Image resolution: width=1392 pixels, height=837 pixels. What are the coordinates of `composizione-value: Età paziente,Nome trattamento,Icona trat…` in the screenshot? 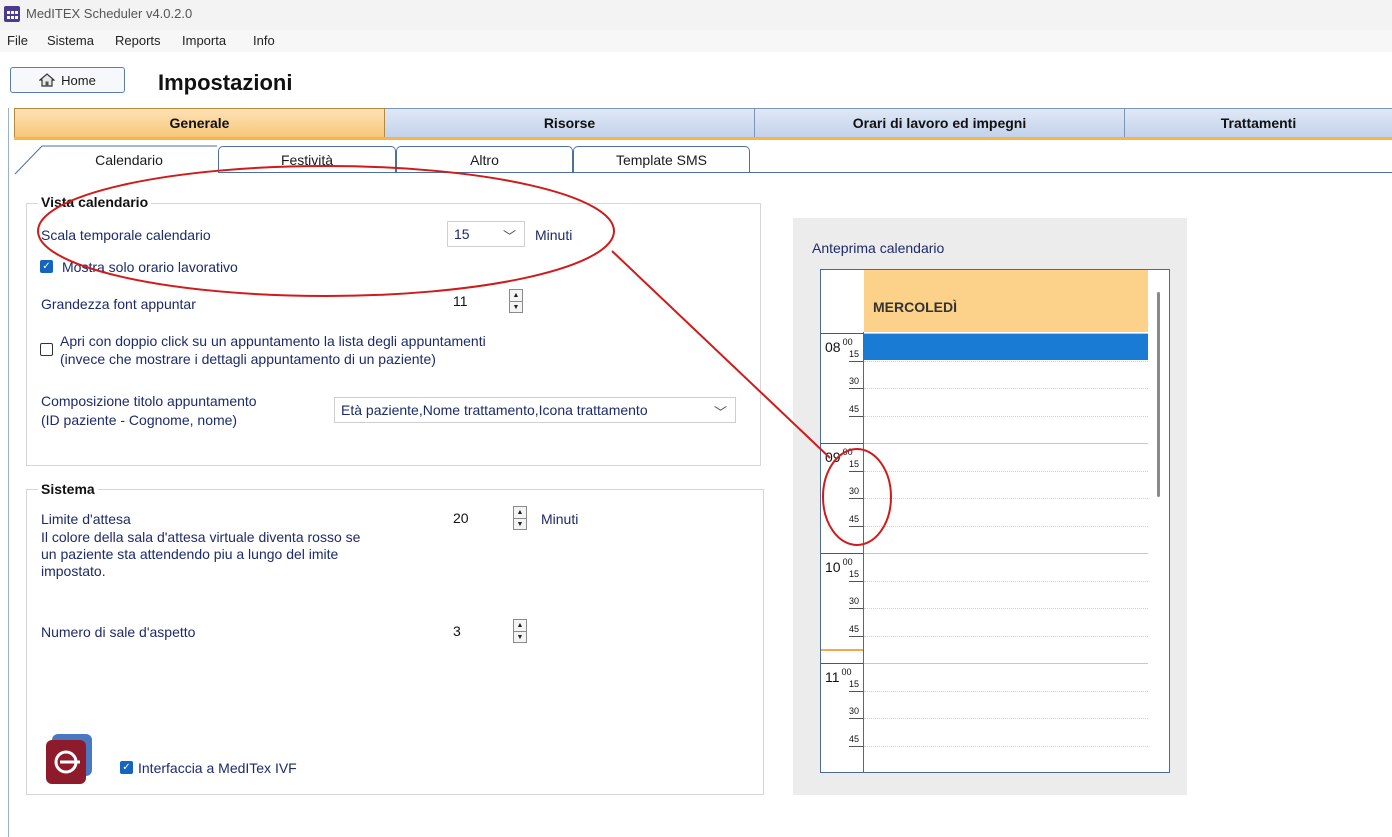 It's located at (494, 410).